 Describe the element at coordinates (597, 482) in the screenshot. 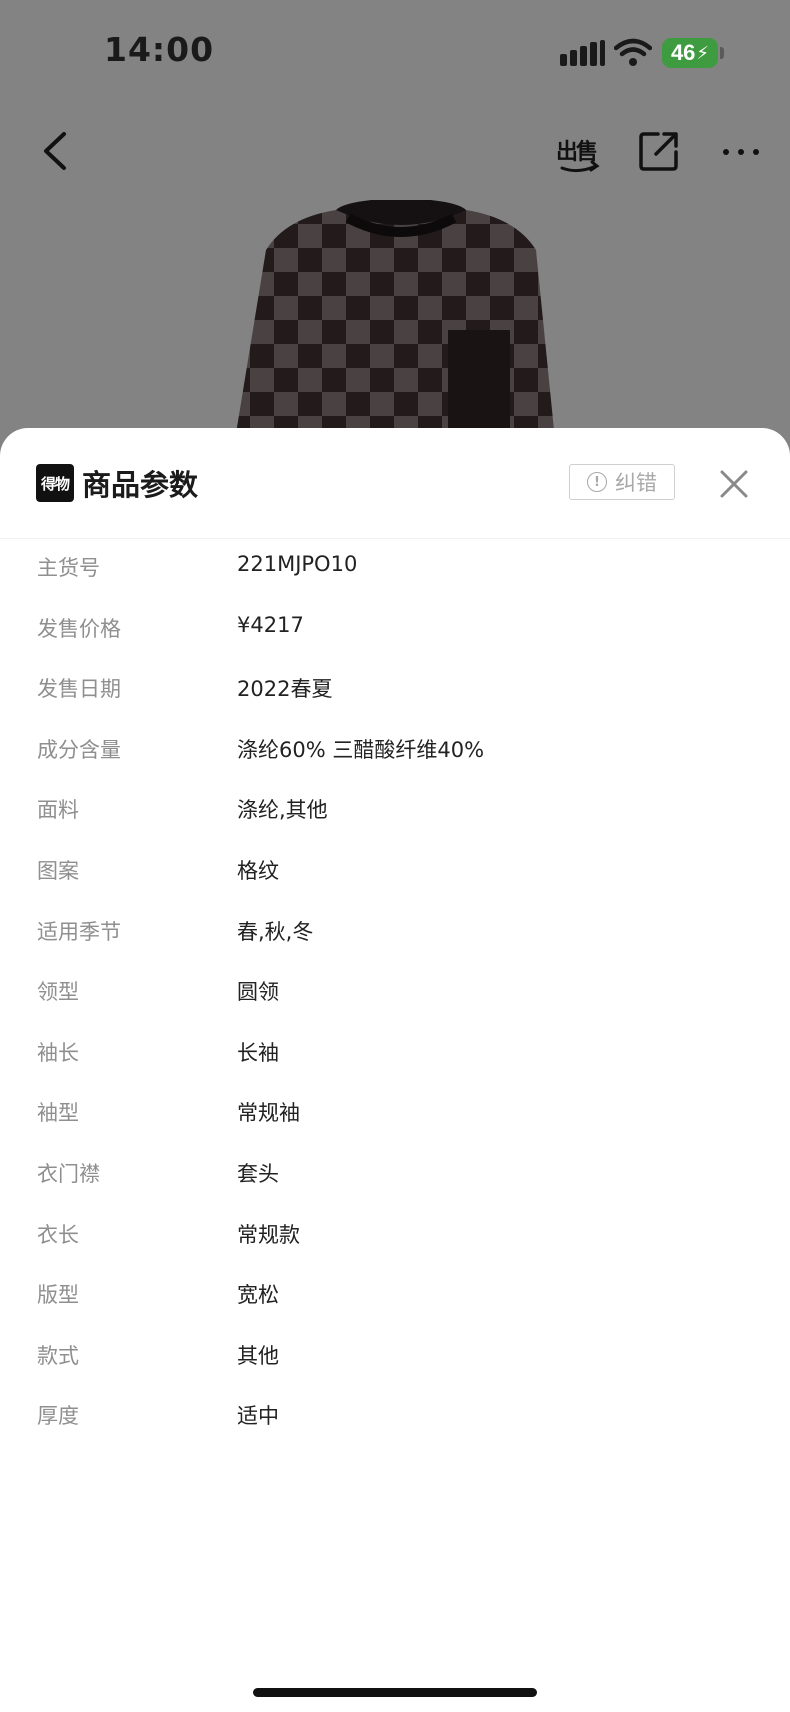

I see `info-circle-icon: !` at that location.